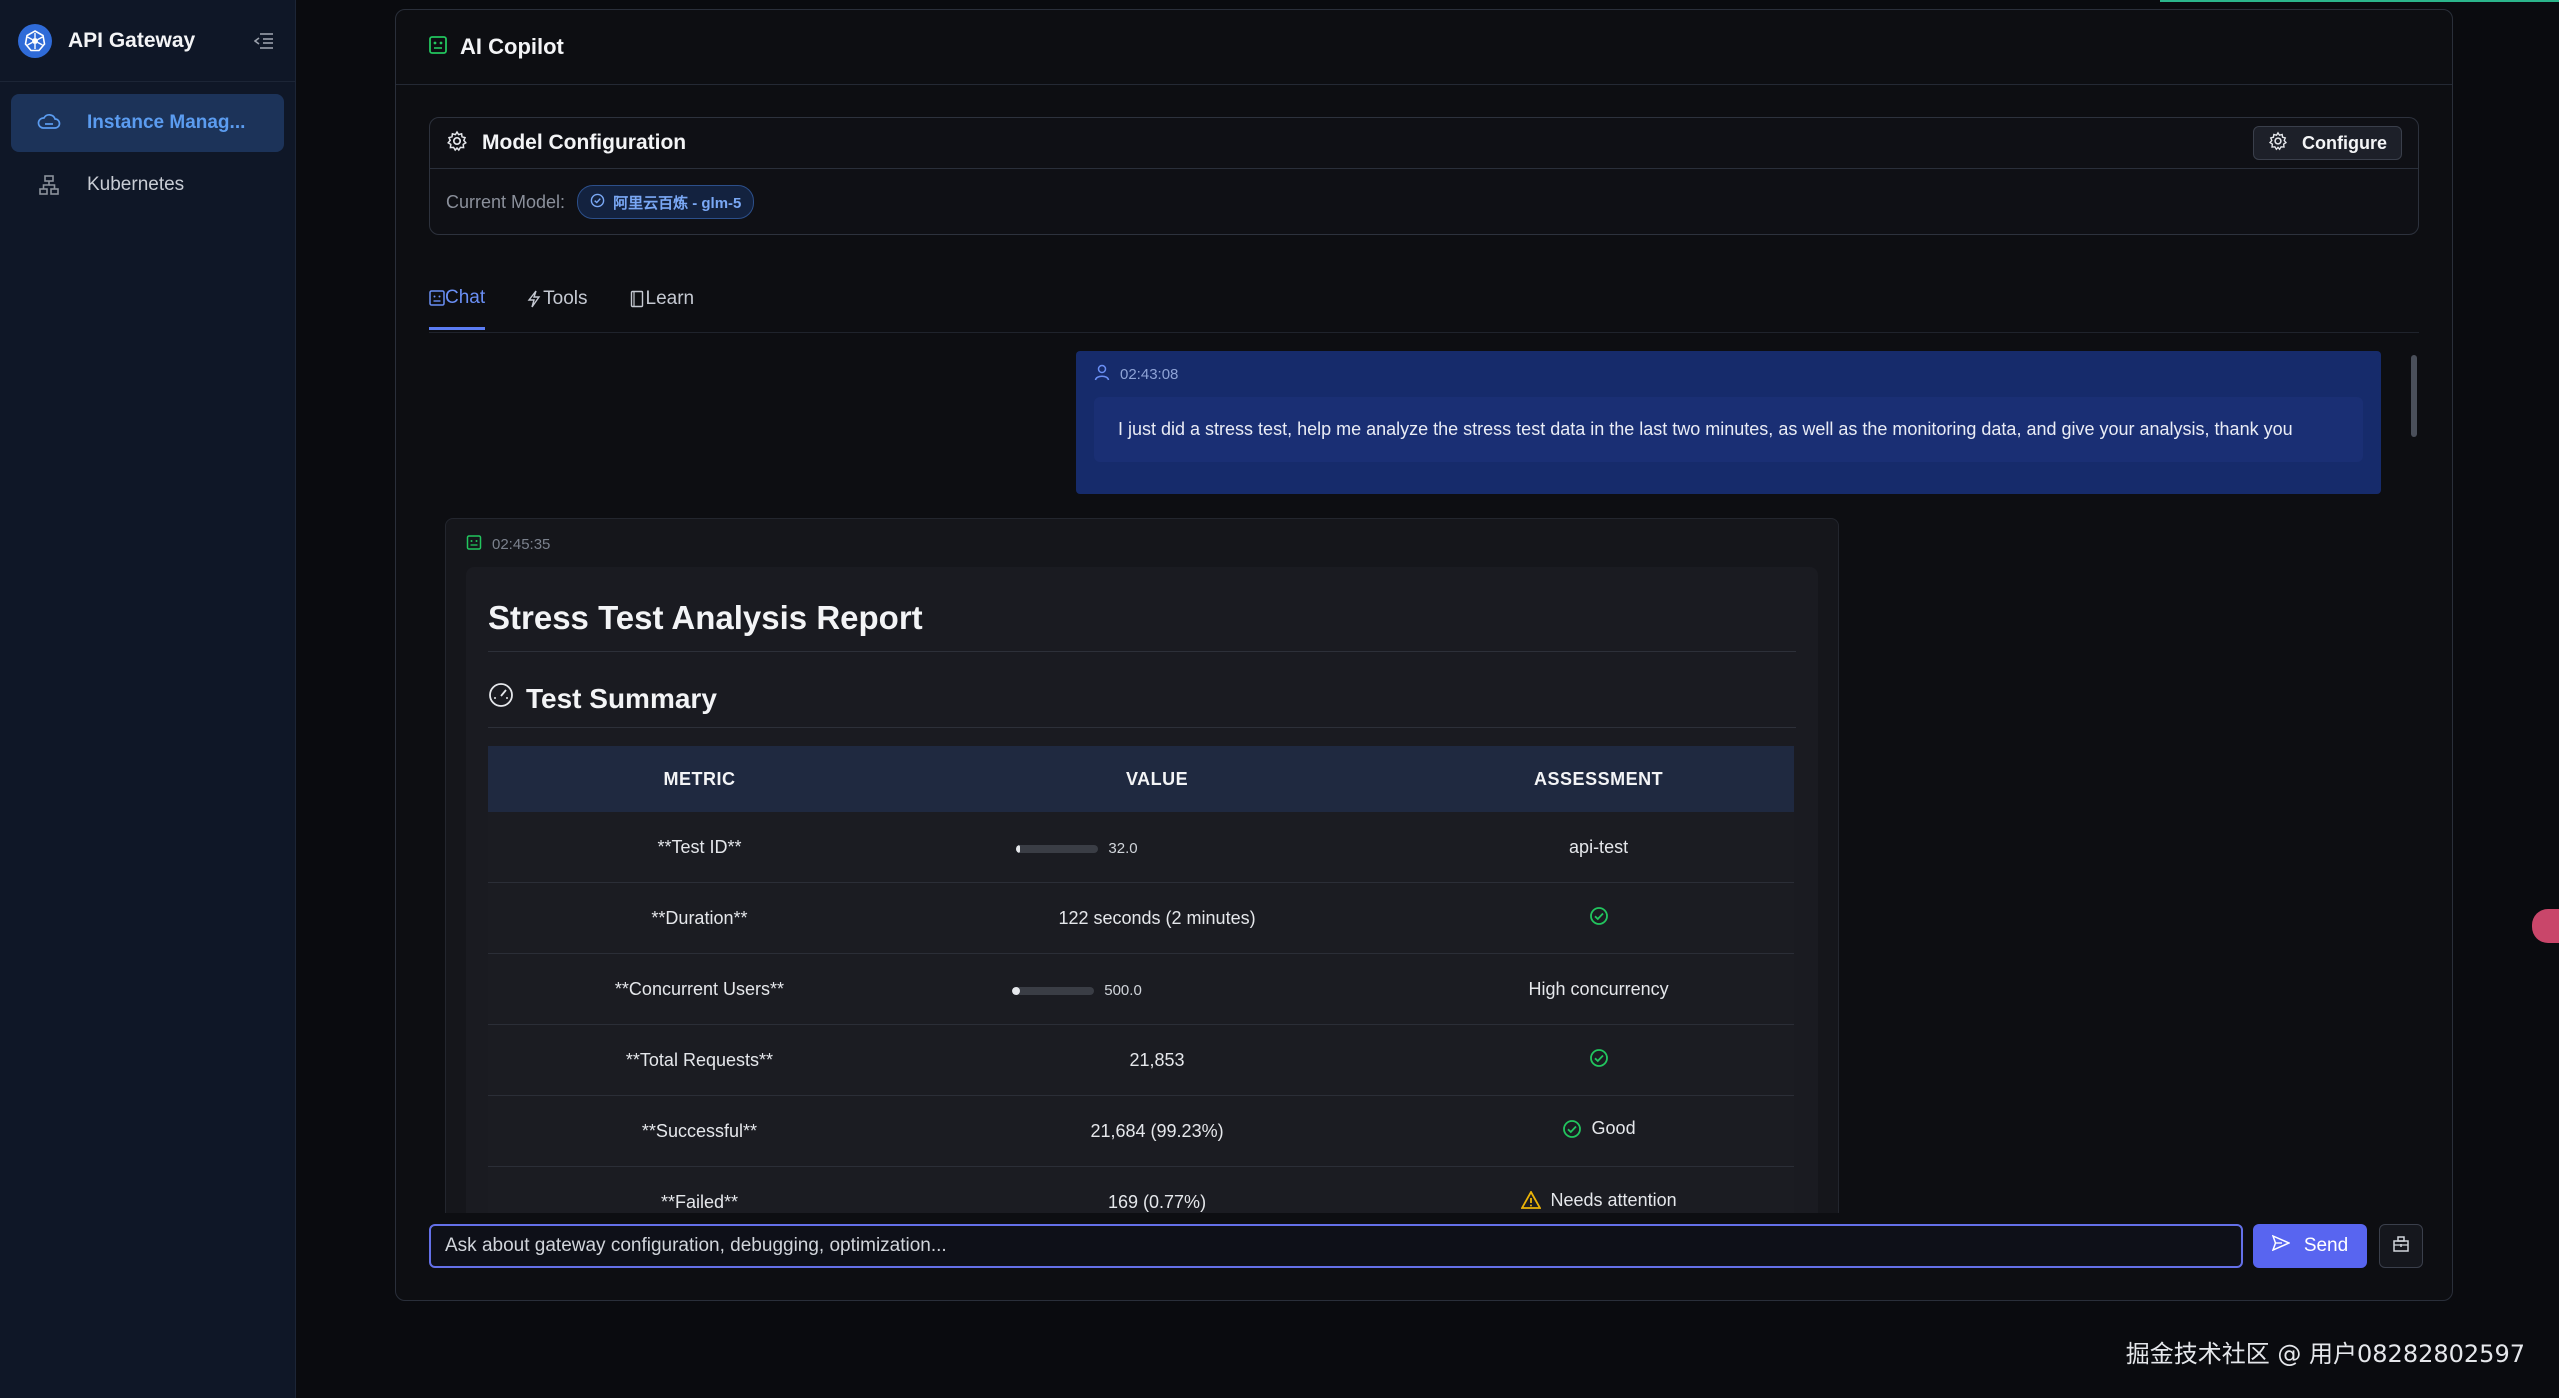 This screenshot has width=2559, height=1398. I want to click on chat-input, so click(1336, 1246).